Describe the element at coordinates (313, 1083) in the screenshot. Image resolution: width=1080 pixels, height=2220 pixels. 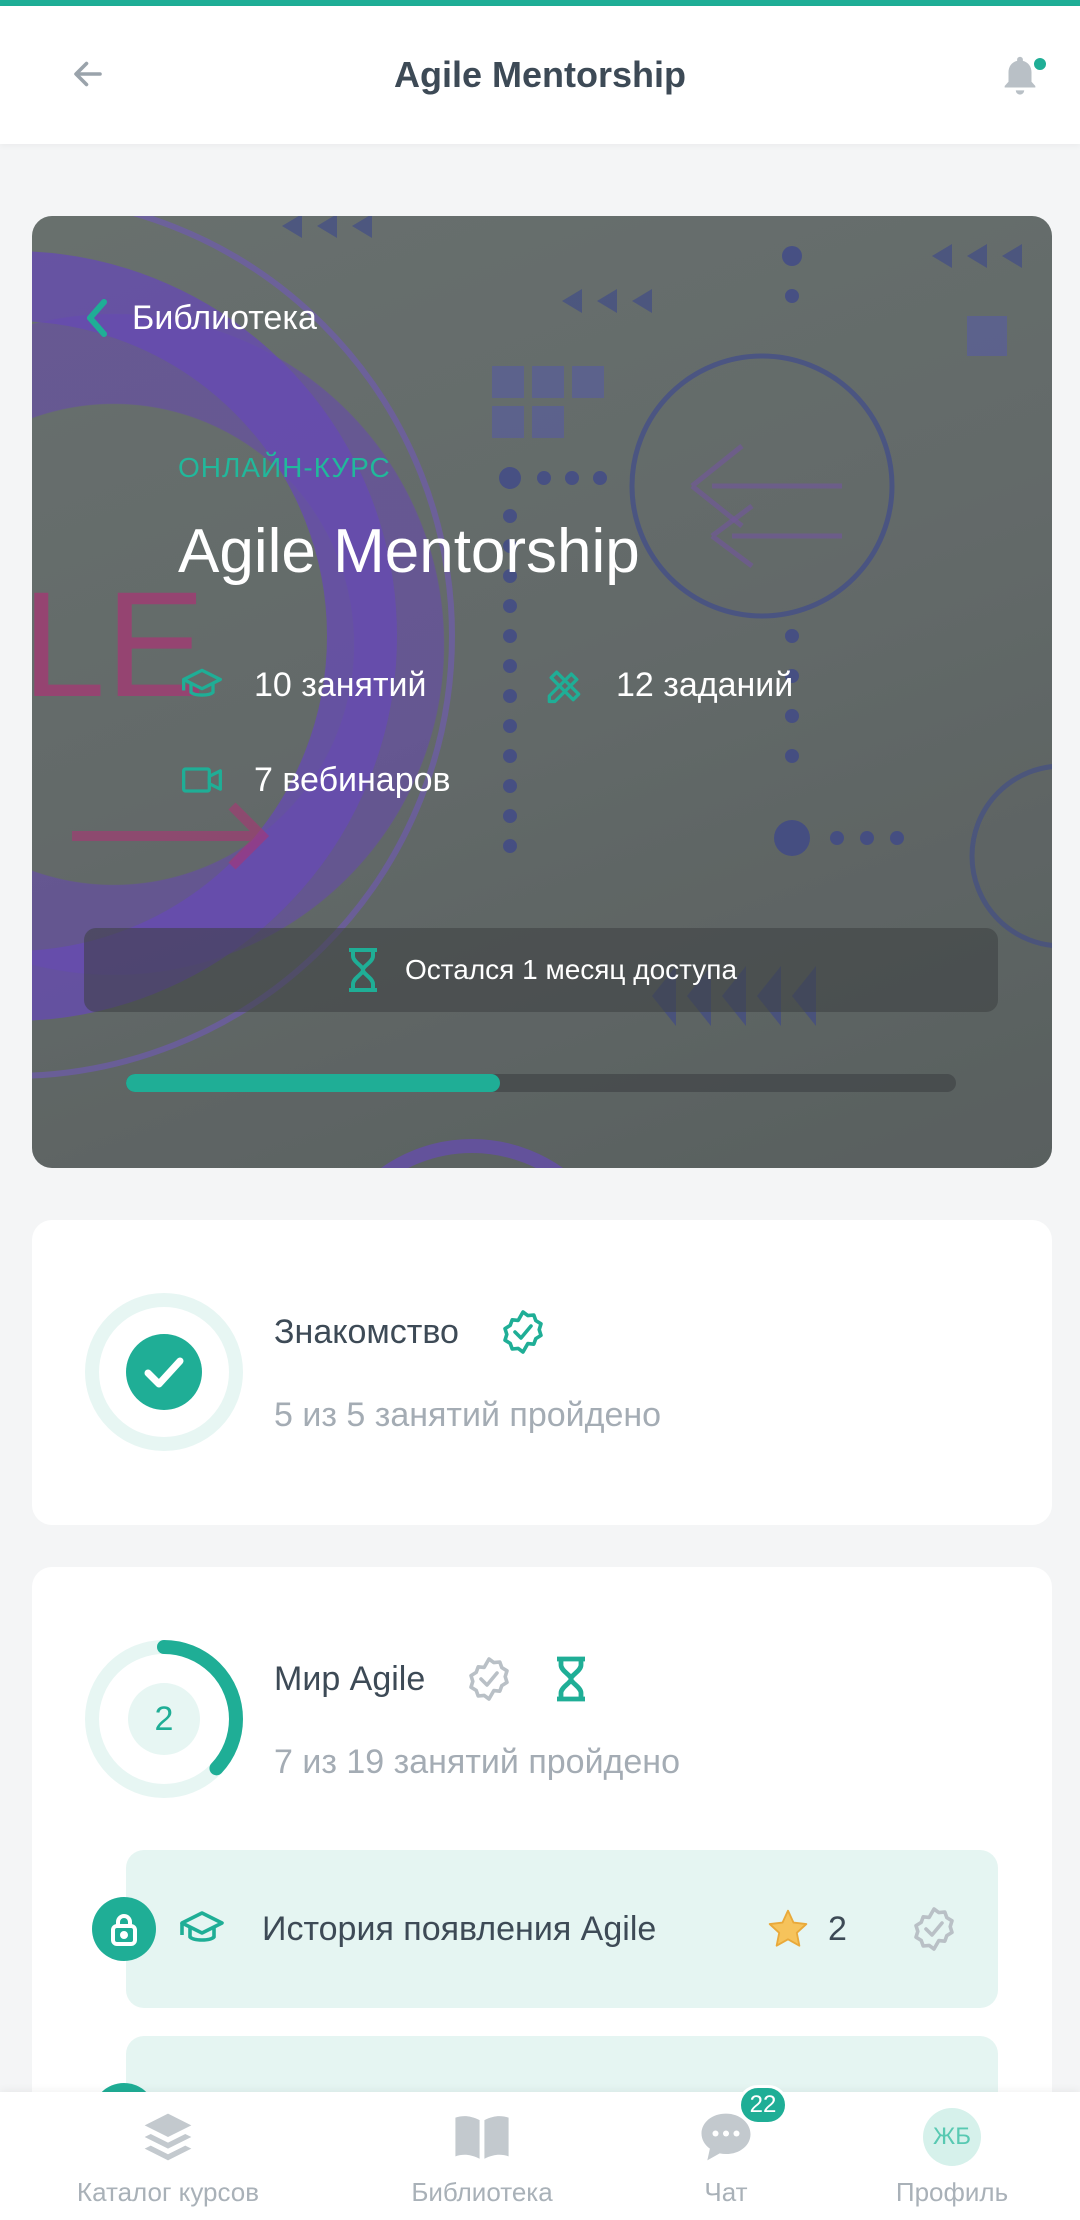
I see `course-progress-fill` at that location.